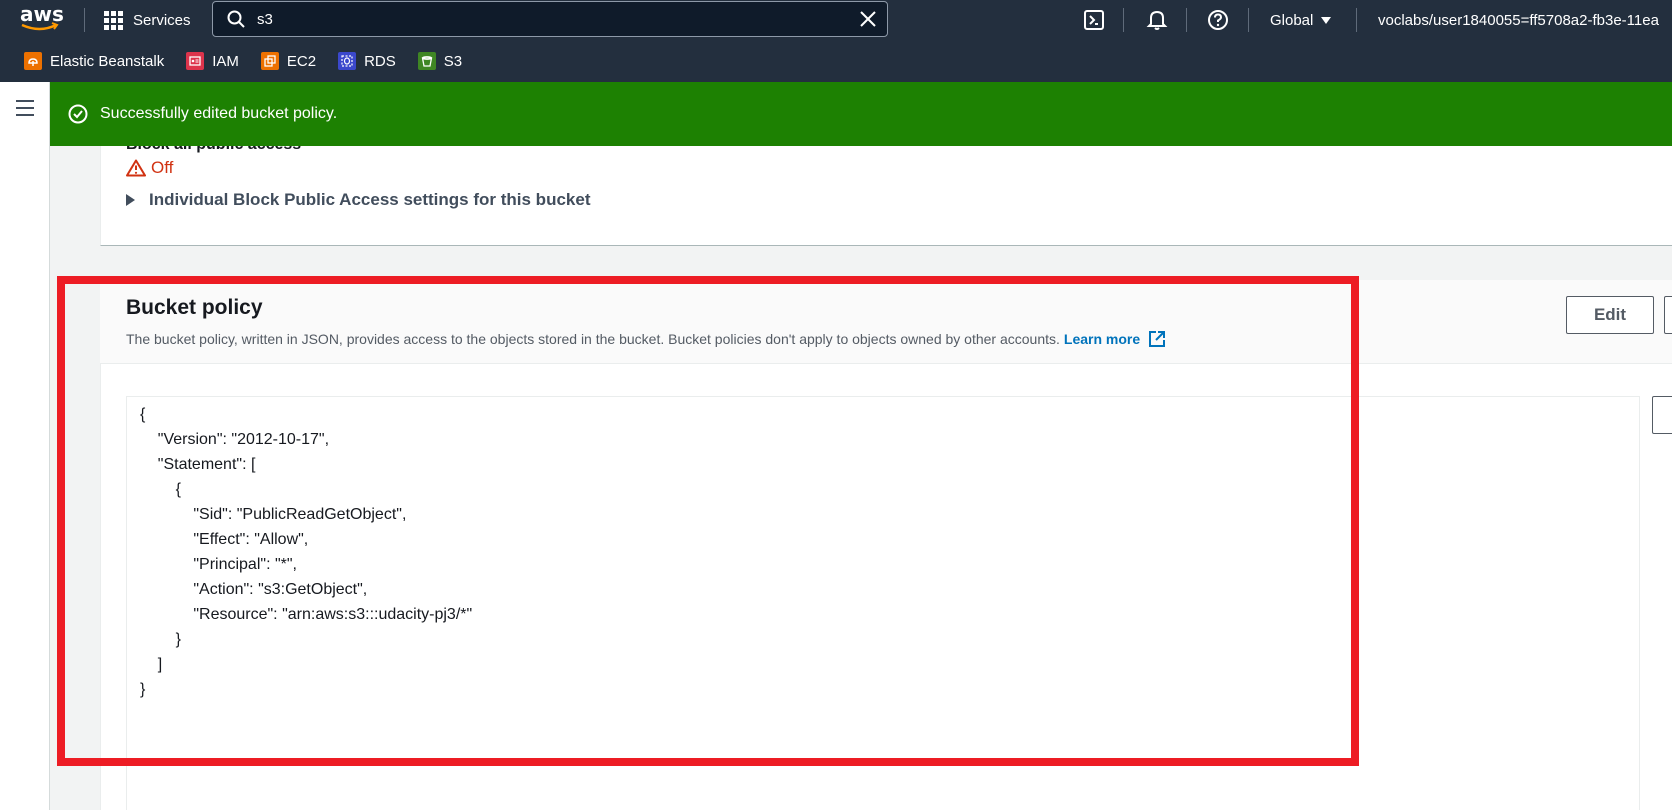 The height and width of the screenshot is (810, 1672). What do you see at coordinates (1157, 20) in the screenshot?
I see `notifications-bell-icon` at bounding box center [1157, 20].